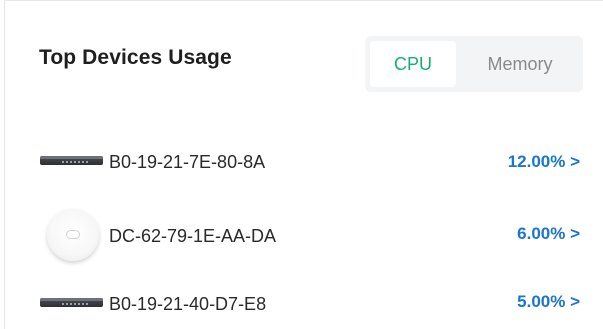 The height and width of the screenshot is (329, 603). Describe the element at coordinates (304, 306) in the screenshot. I see `list-item: B0-19-21-40-D7-E8 5.00% >` at that location.